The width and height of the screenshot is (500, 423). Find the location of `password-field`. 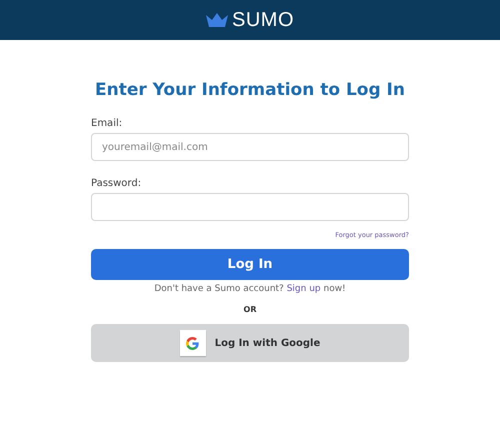

password-field is located at coordinates (250, 207).